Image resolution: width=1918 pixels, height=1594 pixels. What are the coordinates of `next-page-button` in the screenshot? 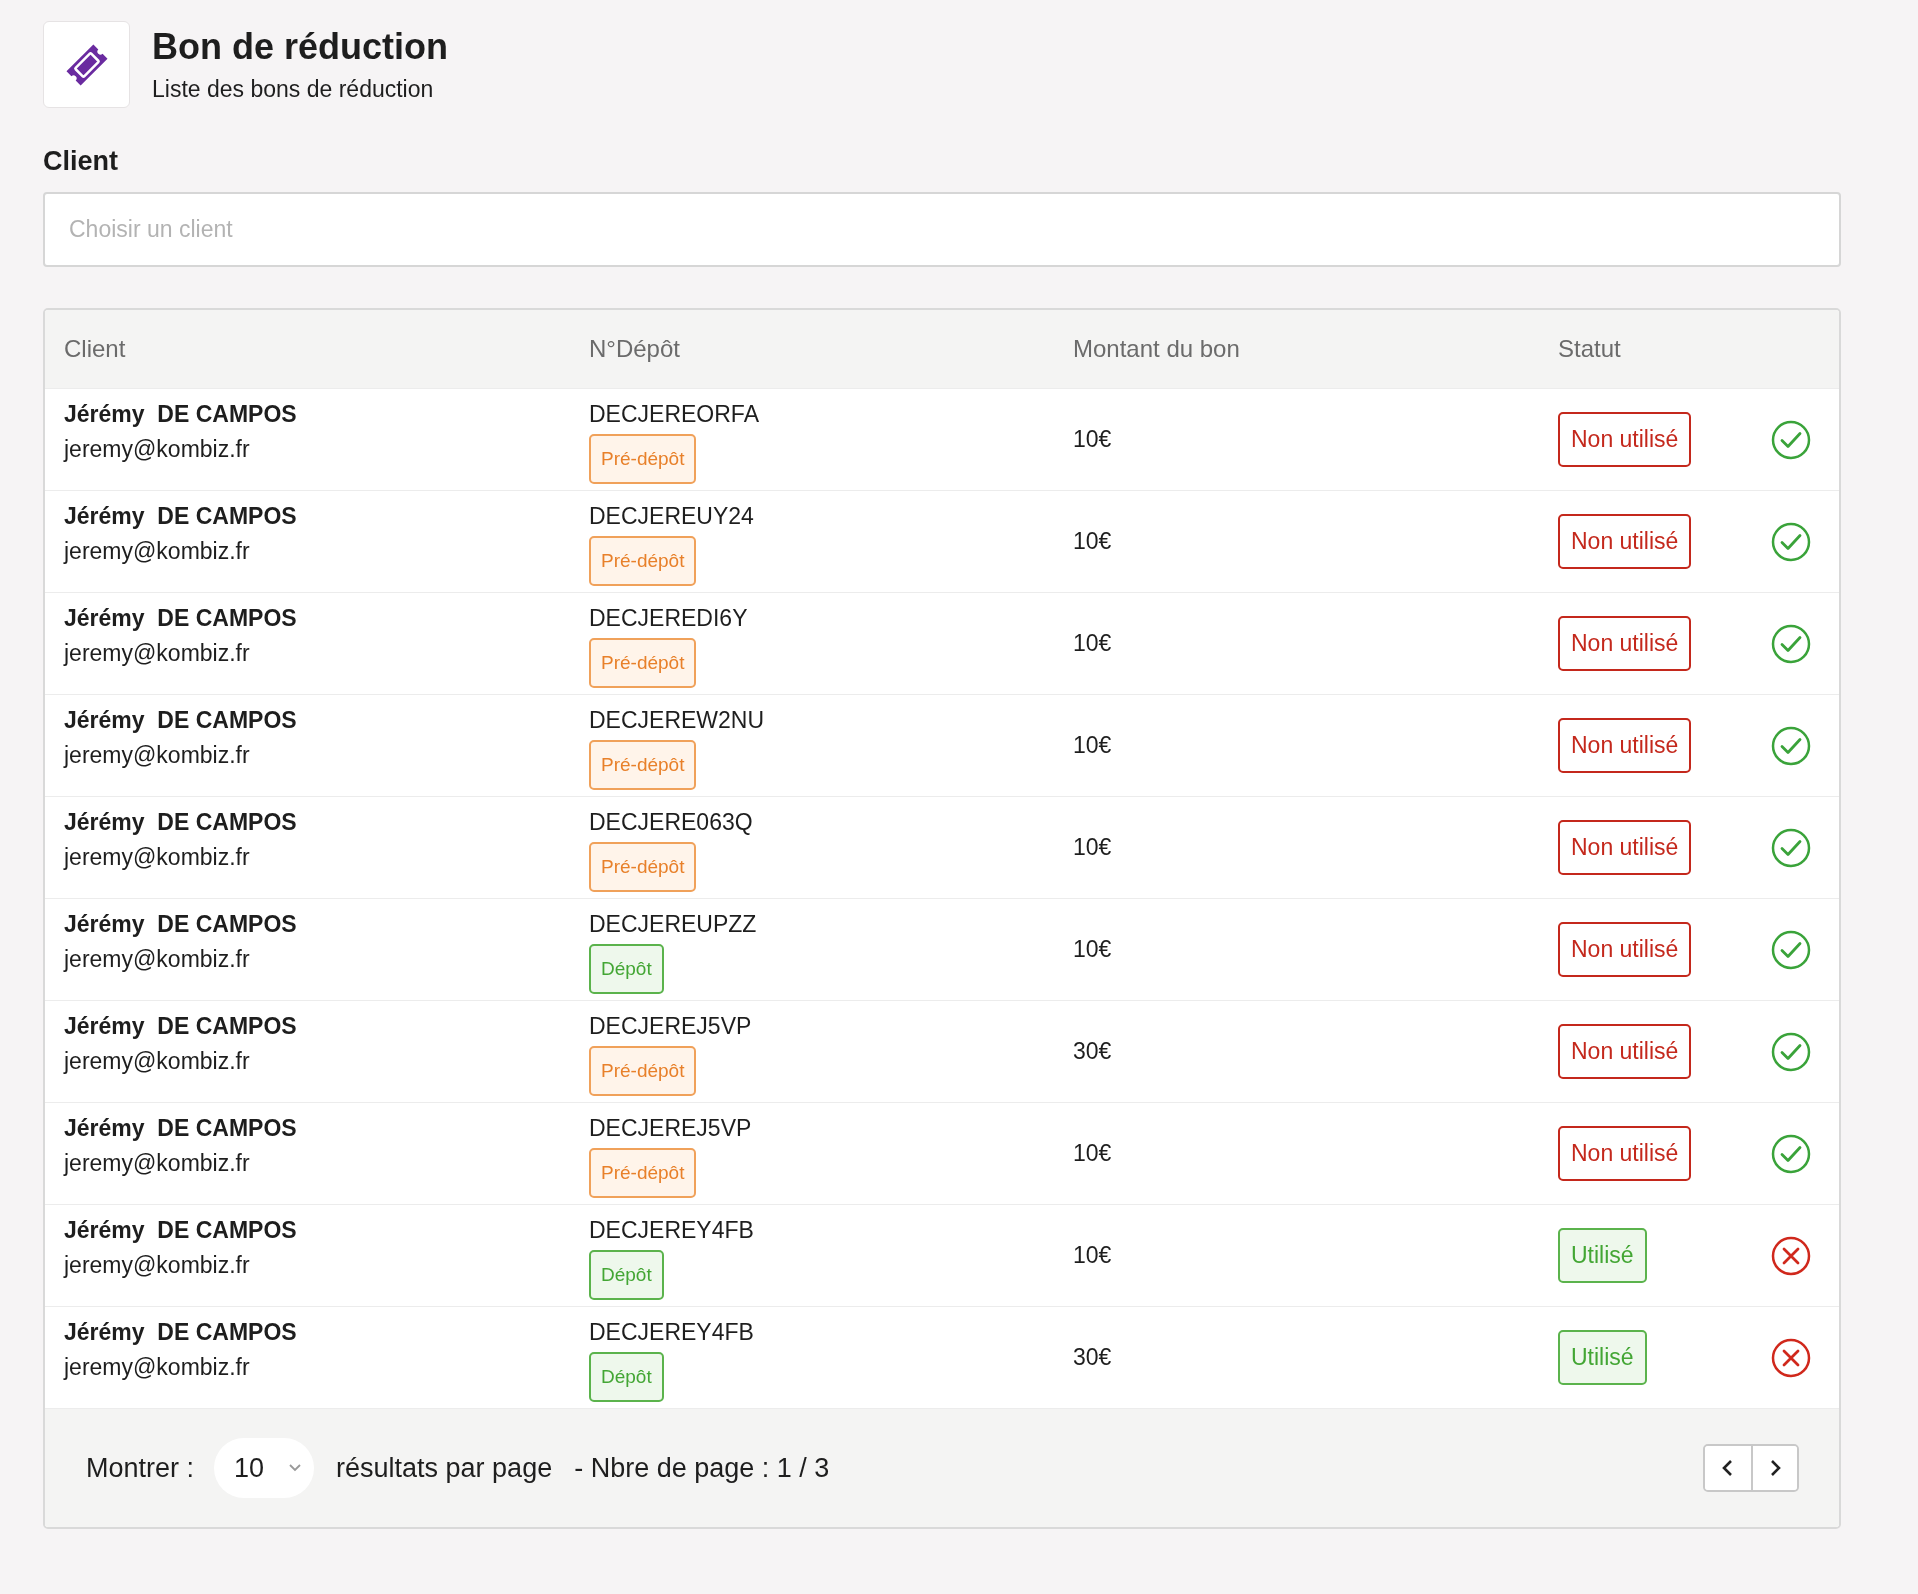 It's located at (1774, 1468).